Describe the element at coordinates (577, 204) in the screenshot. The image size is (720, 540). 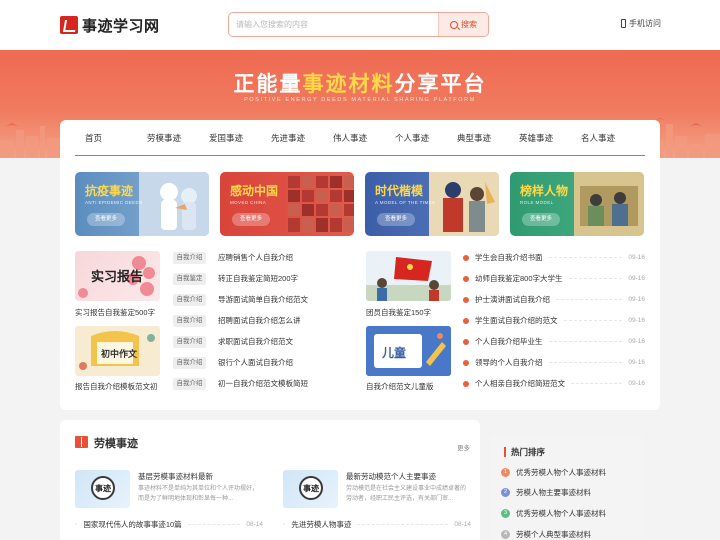
I see `tile-role-model: 榜样人物 ROLE MODEL 查看更多` at that location.